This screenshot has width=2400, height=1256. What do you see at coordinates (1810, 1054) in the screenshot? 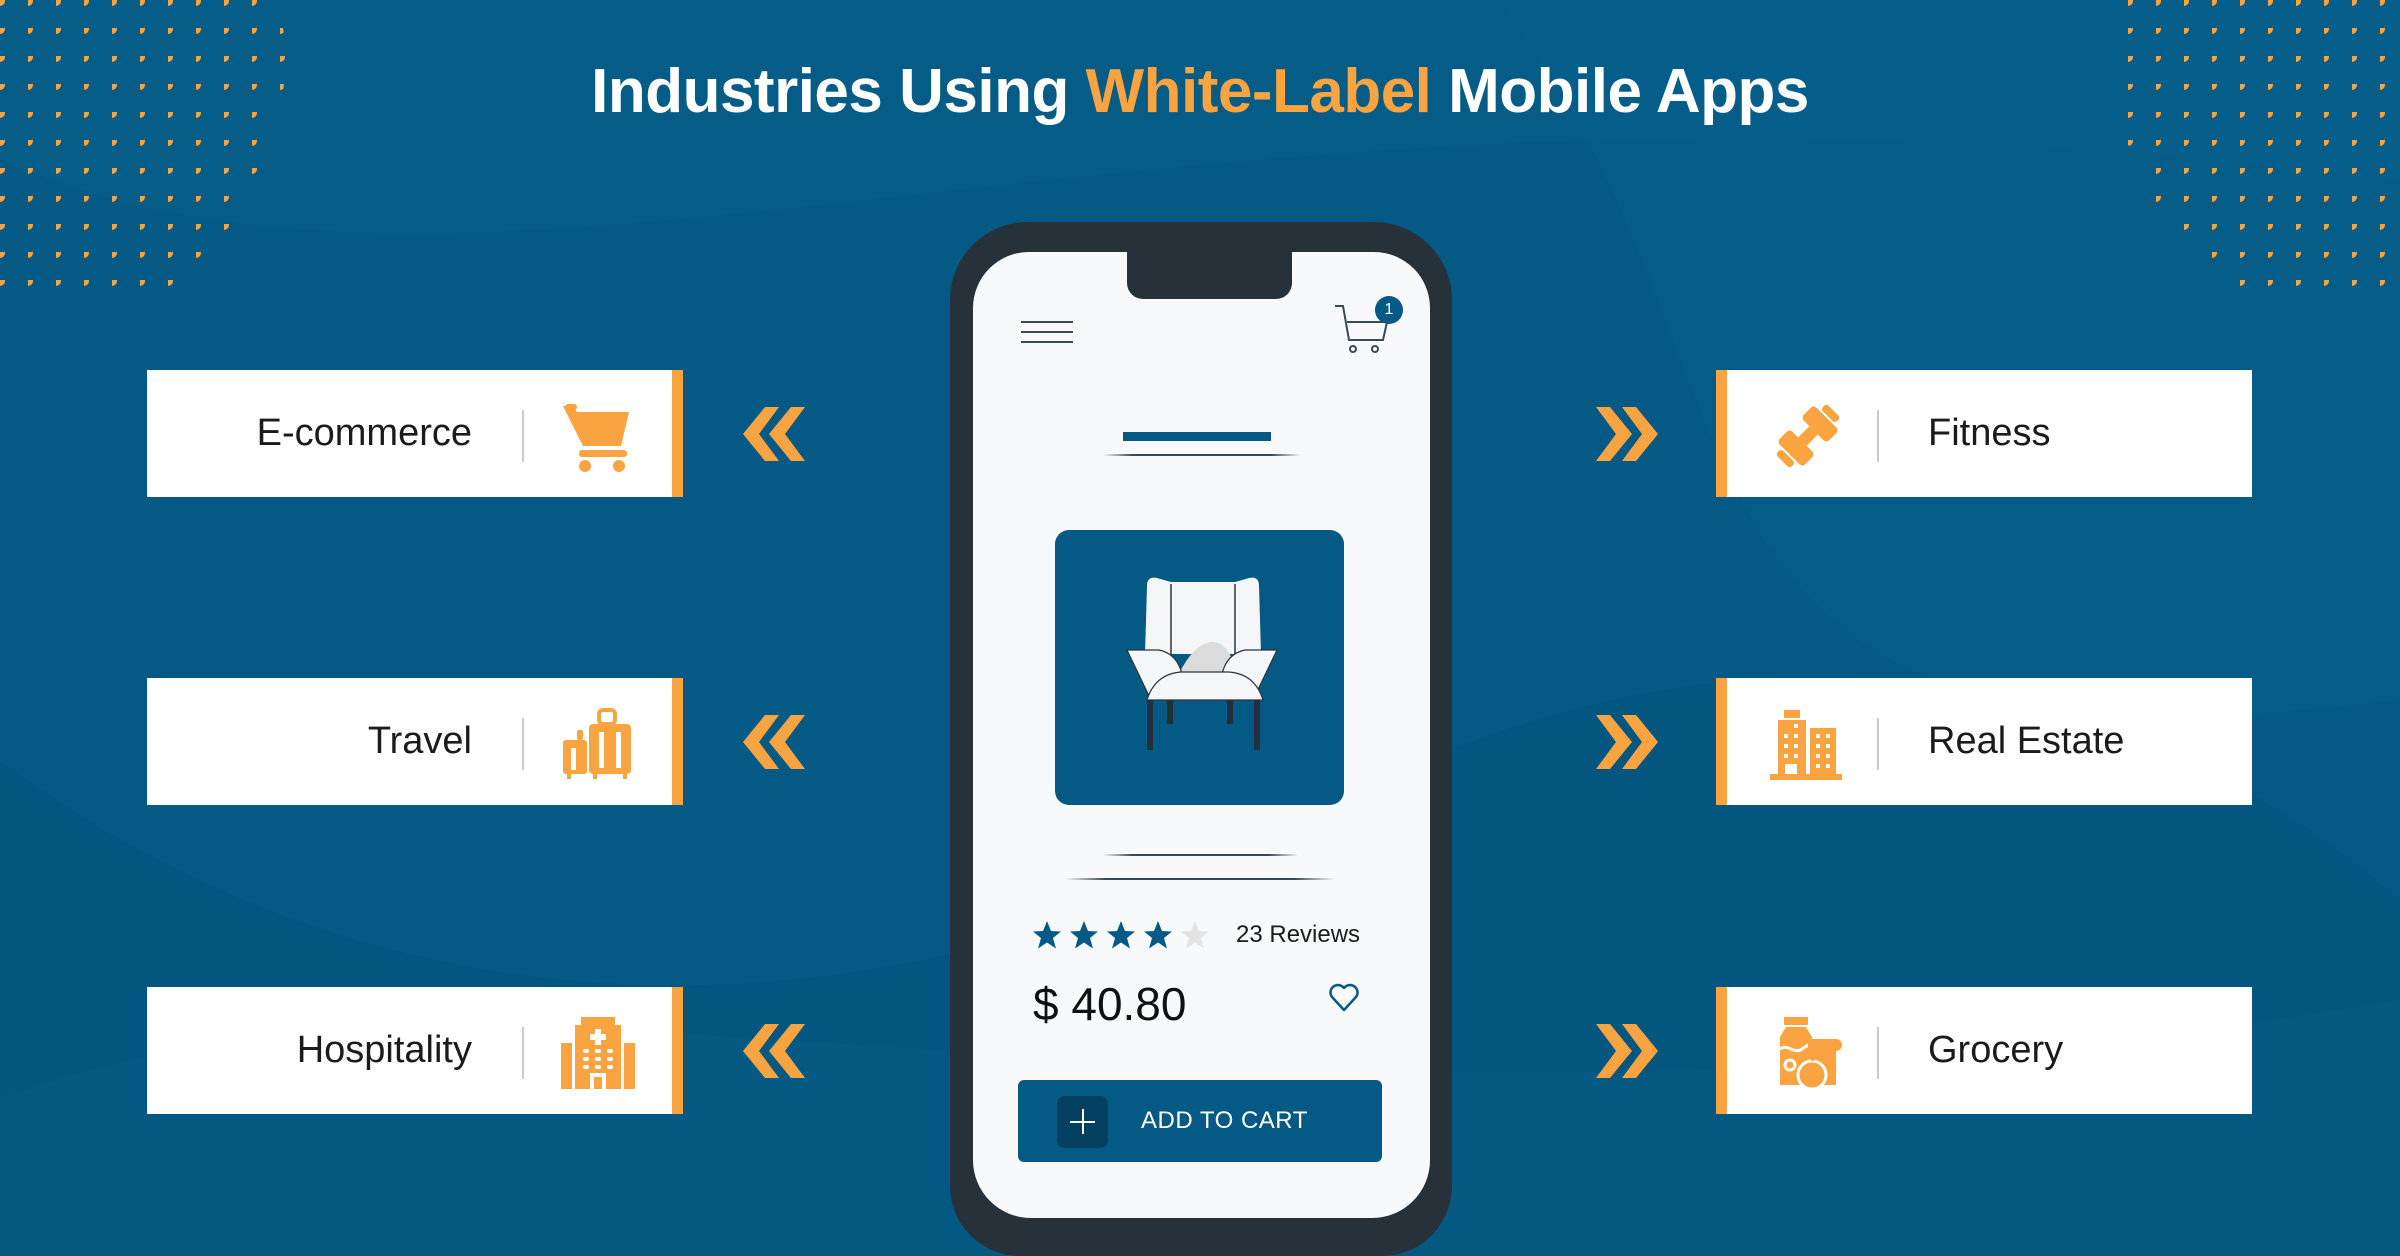
I see `groceries-icon` at bounding box center [1810, 1054].